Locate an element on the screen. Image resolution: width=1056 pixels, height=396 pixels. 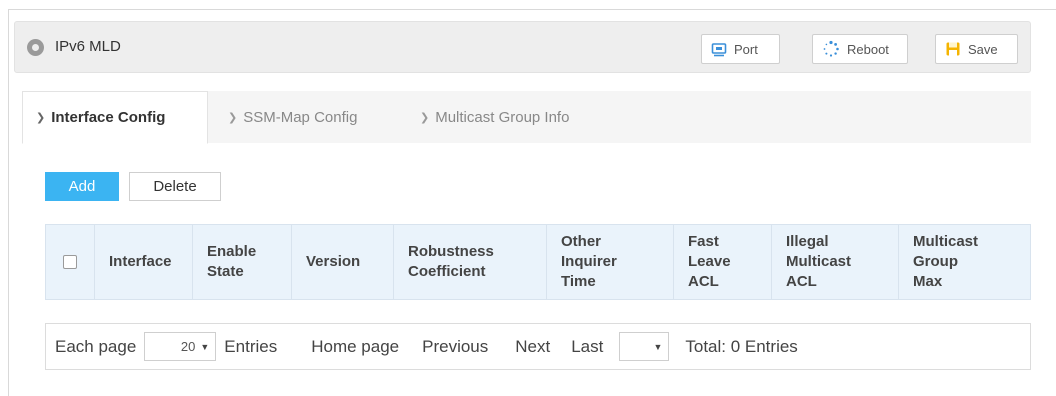
reboot-button-label: Reboot is located at coordinates (868, 49).